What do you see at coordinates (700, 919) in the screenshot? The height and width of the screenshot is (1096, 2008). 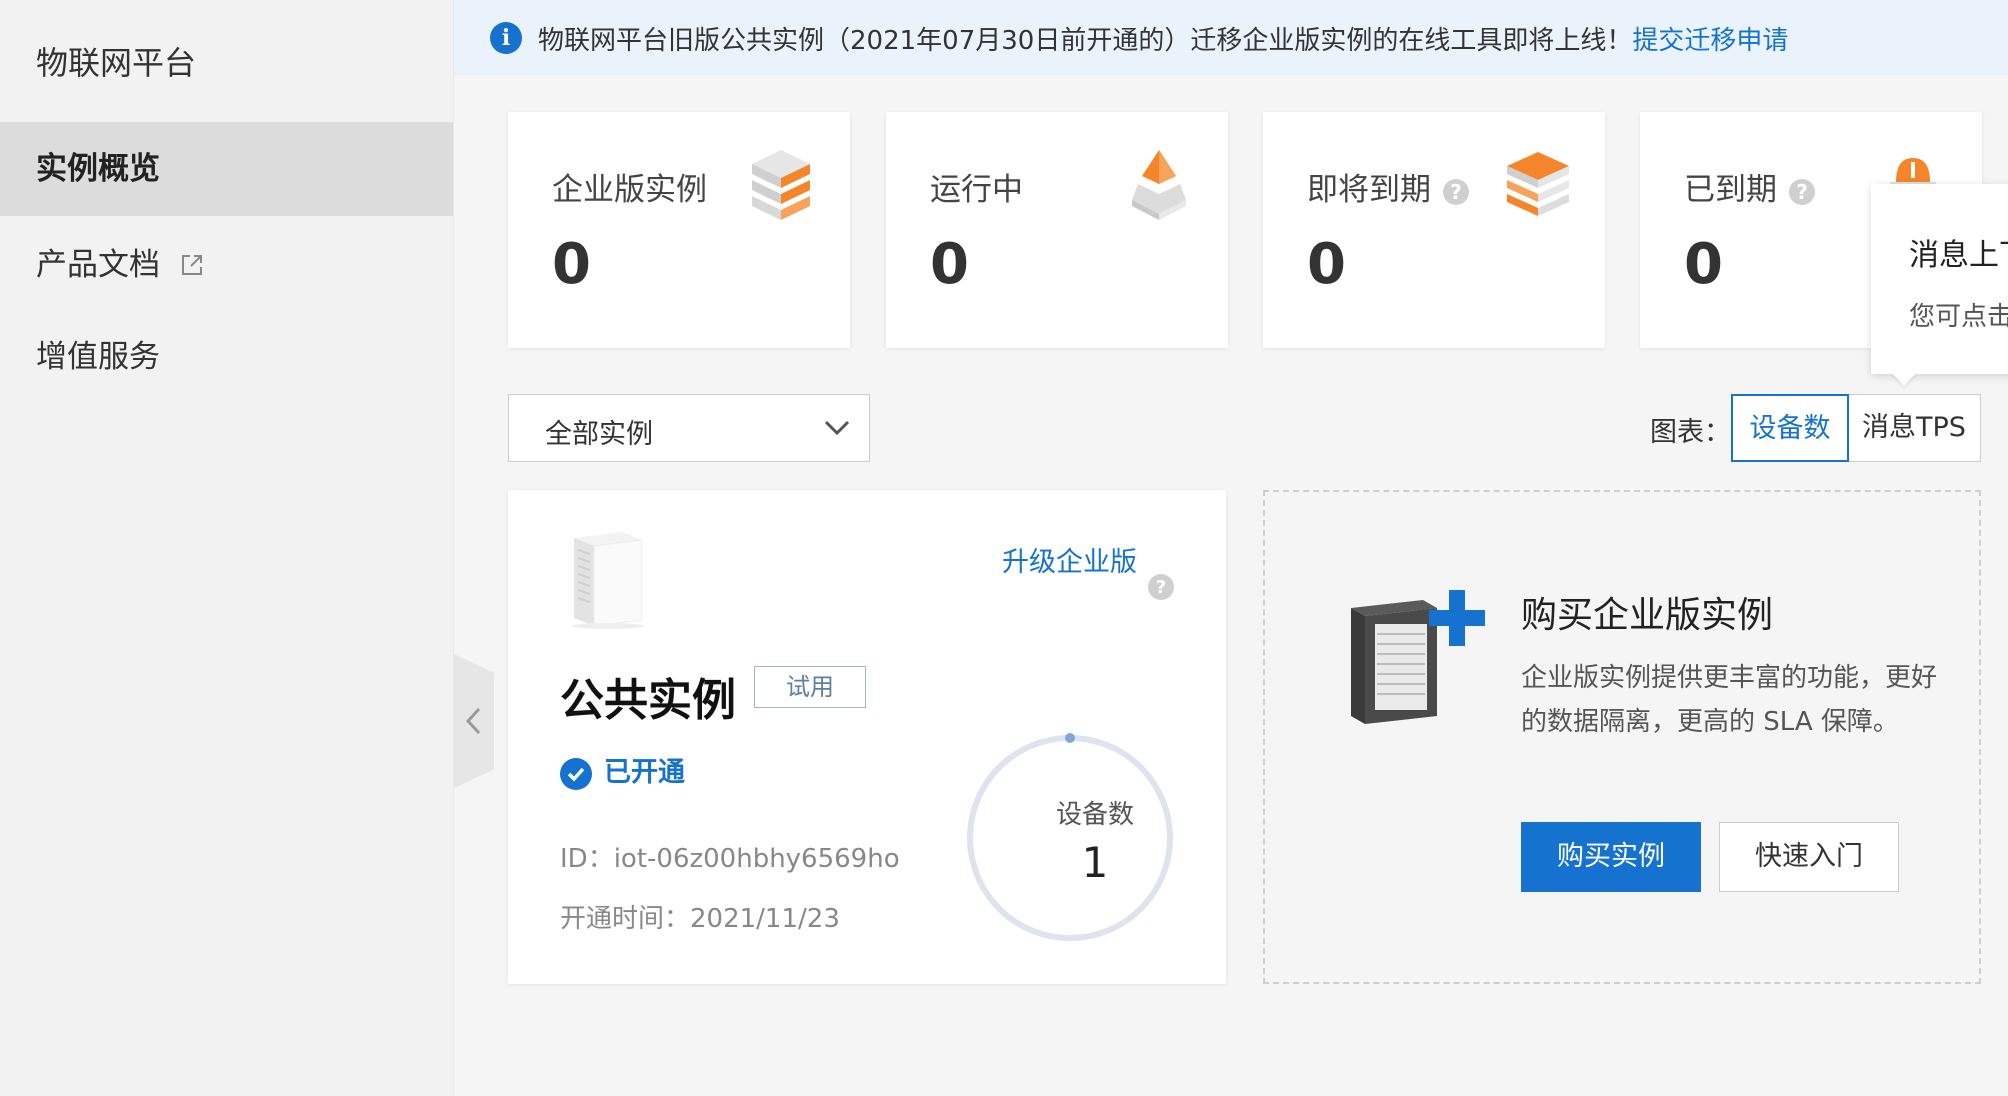 I see `instance-open-date: 开通时间：2021/11/23` at bounding box center [700, 919].